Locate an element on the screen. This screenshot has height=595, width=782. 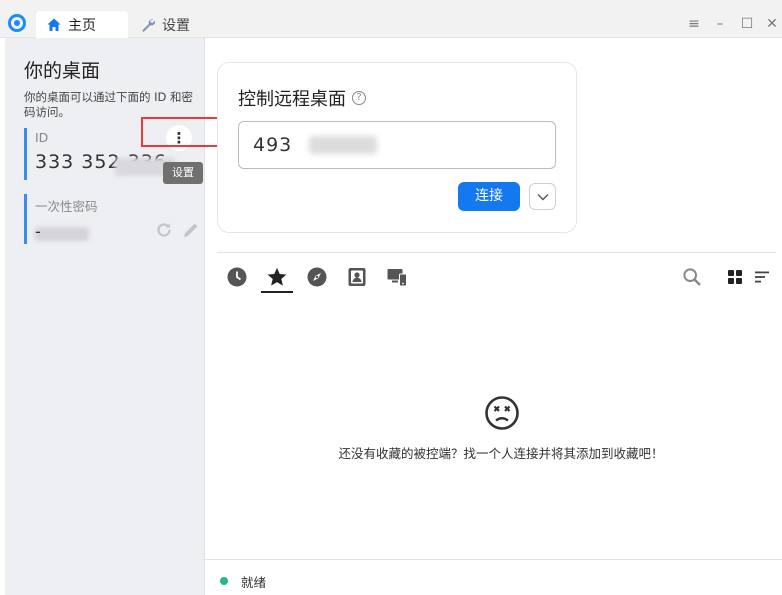
active-tab-underline is located at coordinates (277, 292).